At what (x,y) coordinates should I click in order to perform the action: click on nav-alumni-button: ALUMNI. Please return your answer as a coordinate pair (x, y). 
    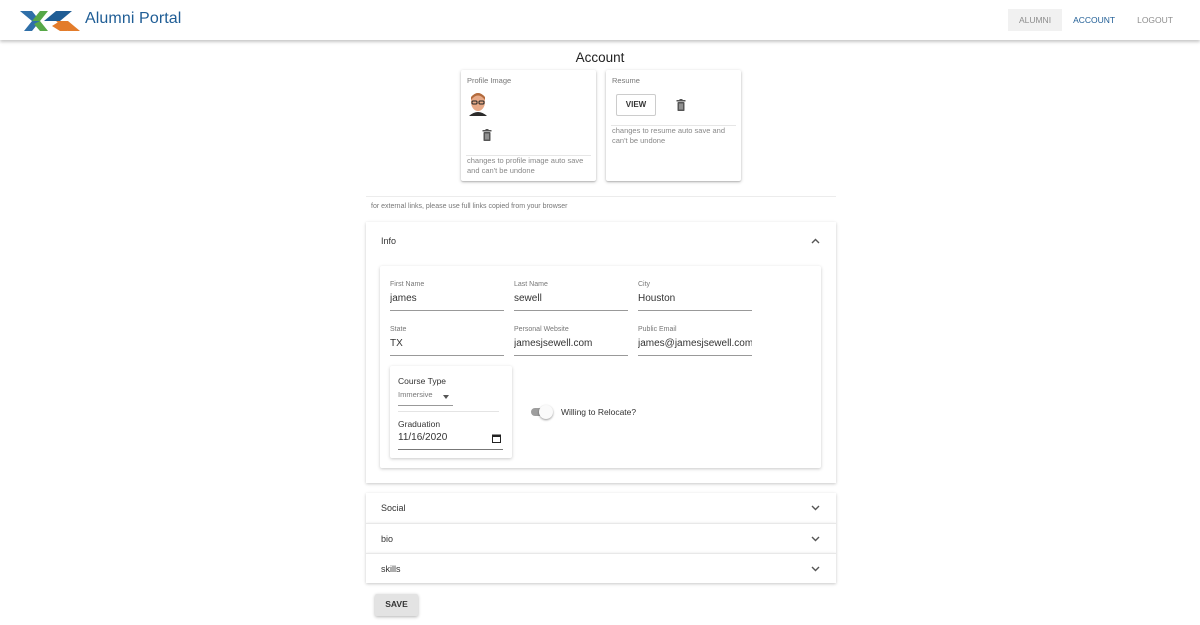
    Looking at the image, I should click on (1035, 20).